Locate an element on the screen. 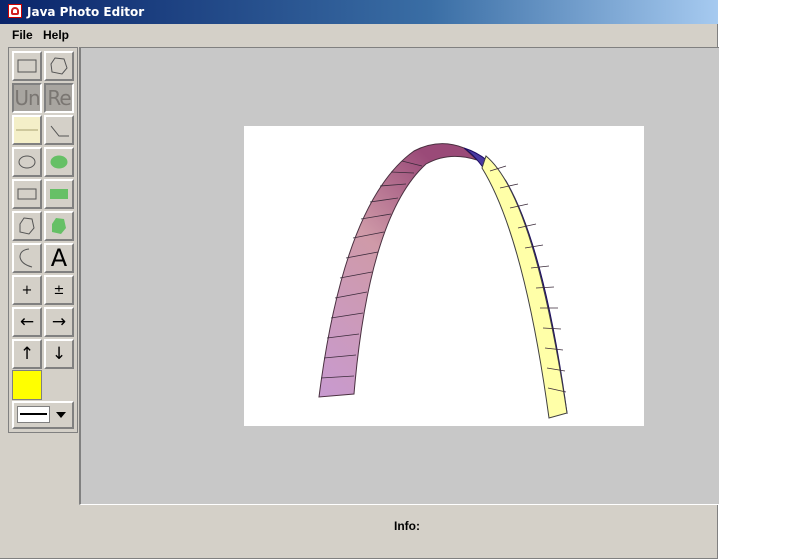  filled-rectangle-tool-button is located at coordinates (59, 194).